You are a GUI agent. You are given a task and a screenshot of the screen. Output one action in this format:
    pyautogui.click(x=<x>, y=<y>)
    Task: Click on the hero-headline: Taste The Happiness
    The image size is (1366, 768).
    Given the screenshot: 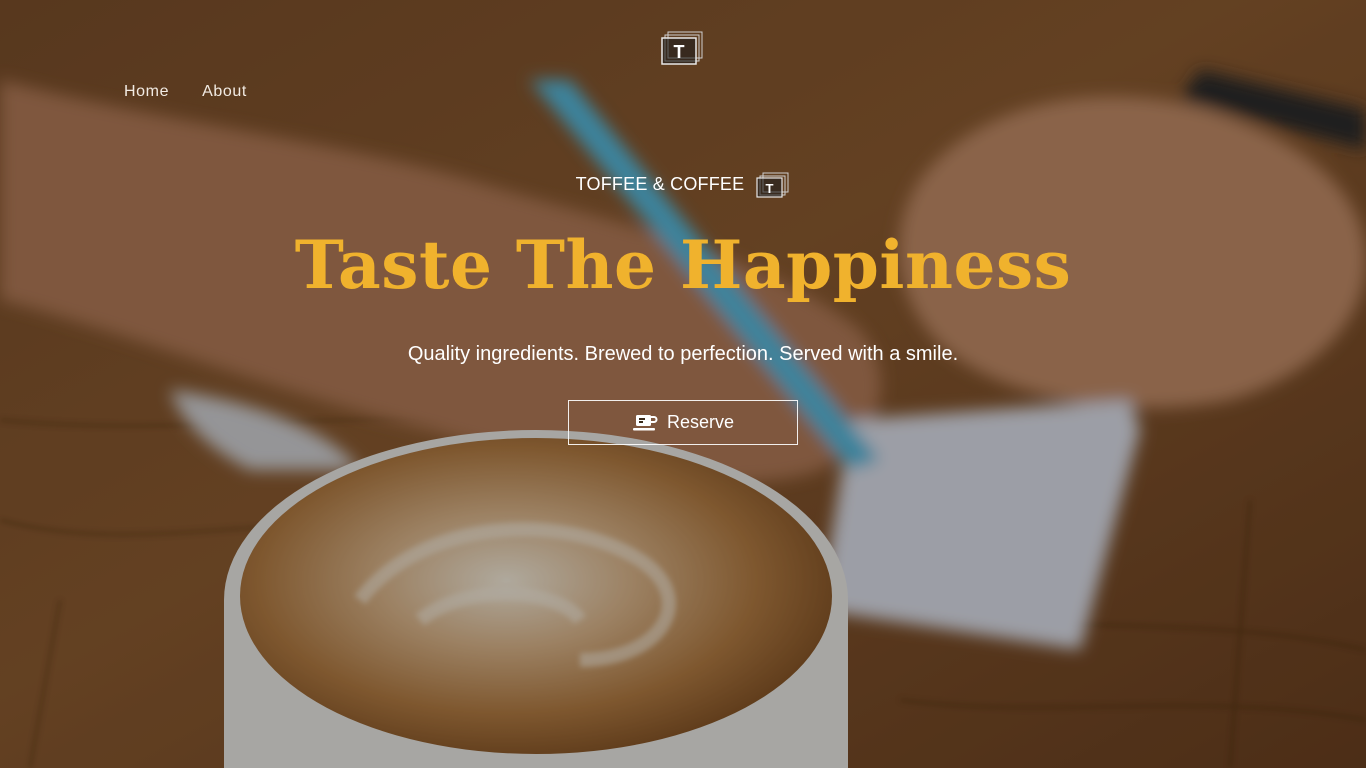 What is the action you would take?
    pyautogui.click(x=683, y=265)
    